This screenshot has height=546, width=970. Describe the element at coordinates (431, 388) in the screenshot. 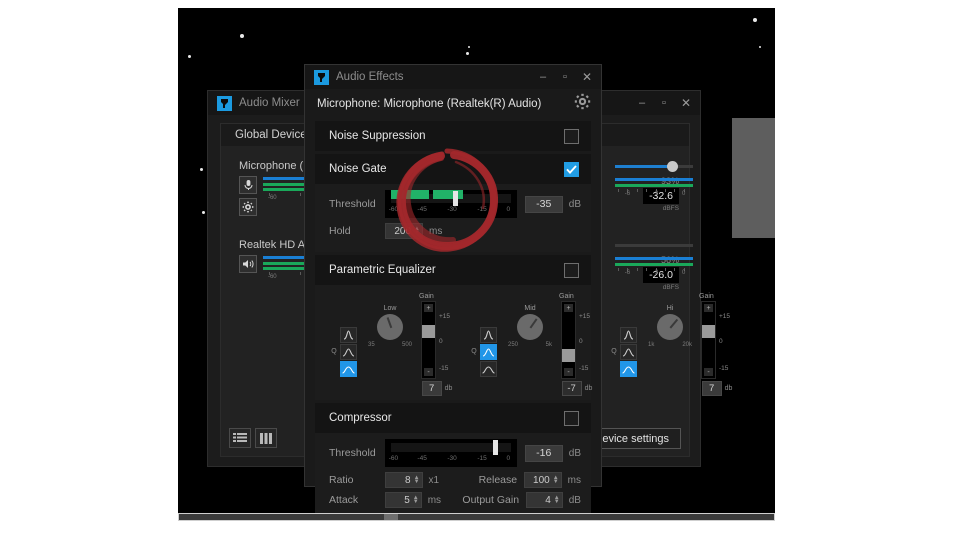

I see `gain-value-low: 7` at that location.